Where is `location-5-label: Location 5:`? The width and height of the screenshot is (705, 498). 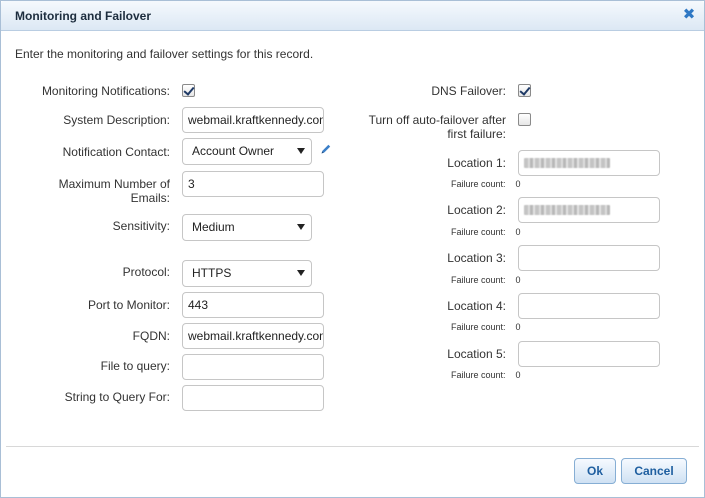
location-5-label: Location 5: is located at coordinates (476, 354).